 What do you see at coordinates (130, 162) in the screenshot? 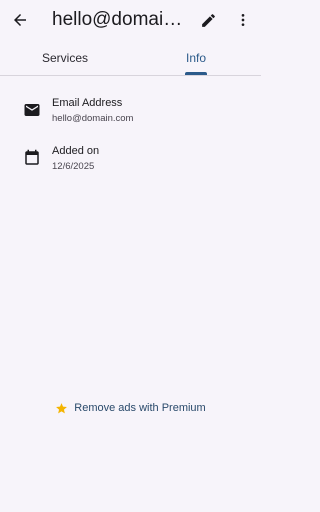
I see `added-on-detail-row: Added on 12/6/2025` at bounding box center [130, 162].